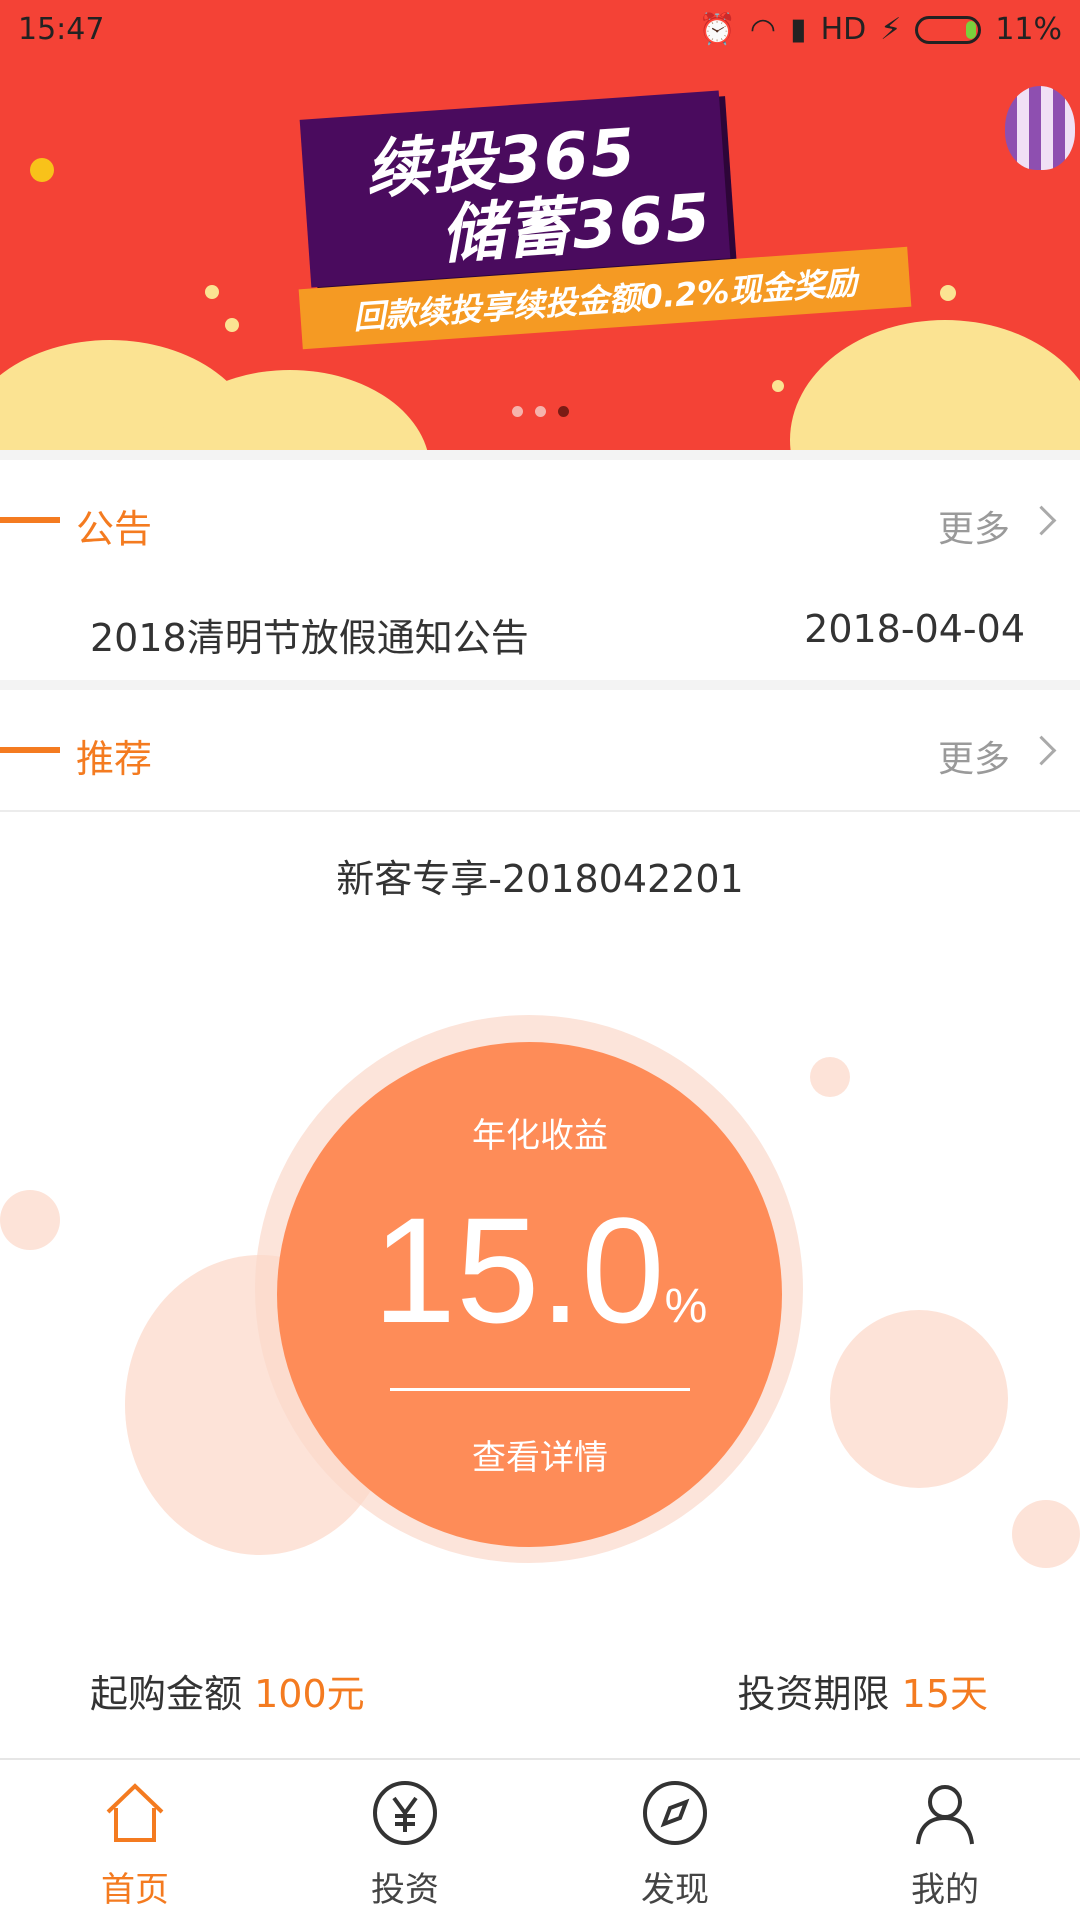  I want to click on min-amount: 起购金额 100元, so click(227, 1690).